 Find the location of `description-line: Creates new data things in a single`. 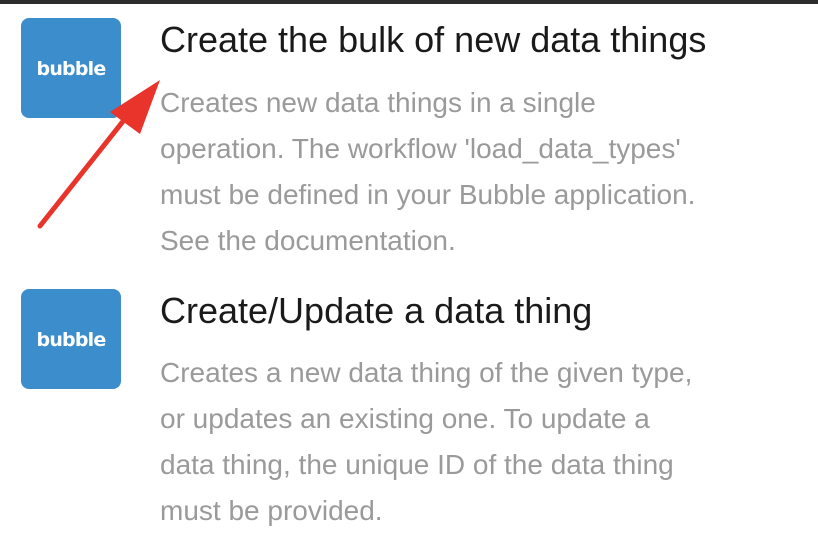

description-line: Creates new data things in a single is located at coordinates (378, 102).